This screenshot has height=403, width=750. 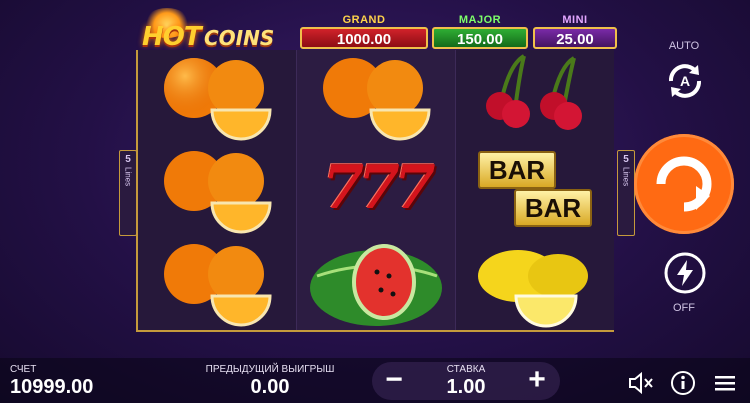 I want to click on jackpot-mini-value: 25.00, so click(x=575, y=38).